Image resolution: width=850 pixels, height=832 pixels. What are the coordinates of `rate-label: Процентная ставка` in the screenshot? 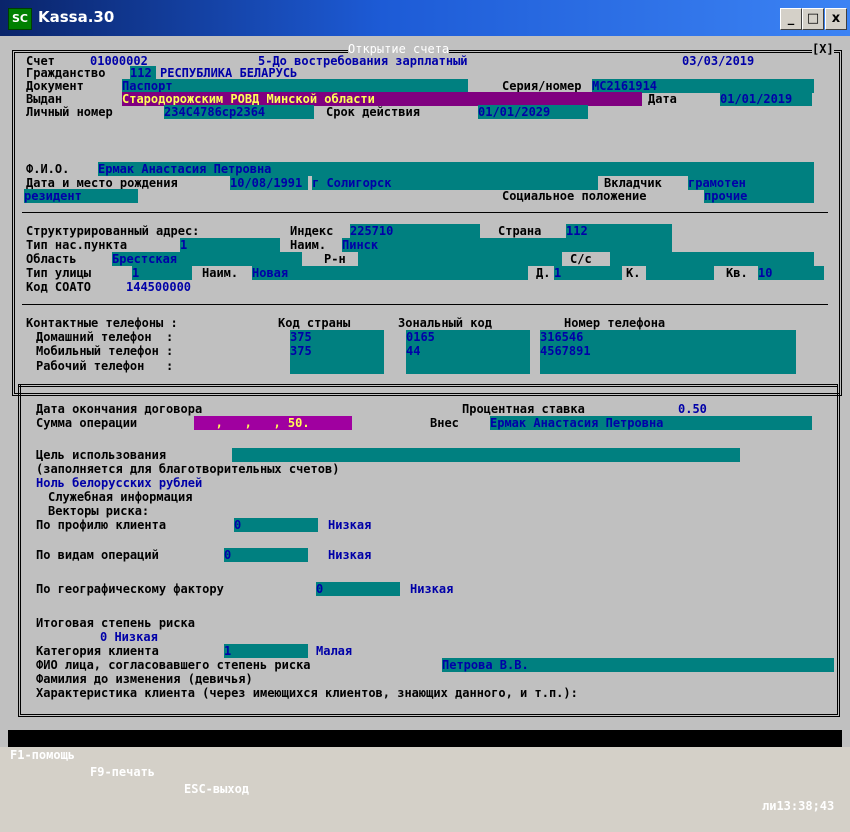 It's located at (523, 409).